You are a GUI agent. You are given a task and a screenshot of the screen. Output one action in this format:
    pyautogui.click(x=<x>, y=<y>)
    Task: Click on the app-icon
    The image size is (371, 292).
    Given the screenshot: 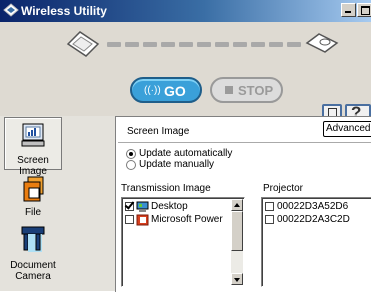 What is the action you would take?
    pyautogui.click(x=11, y=10)
    